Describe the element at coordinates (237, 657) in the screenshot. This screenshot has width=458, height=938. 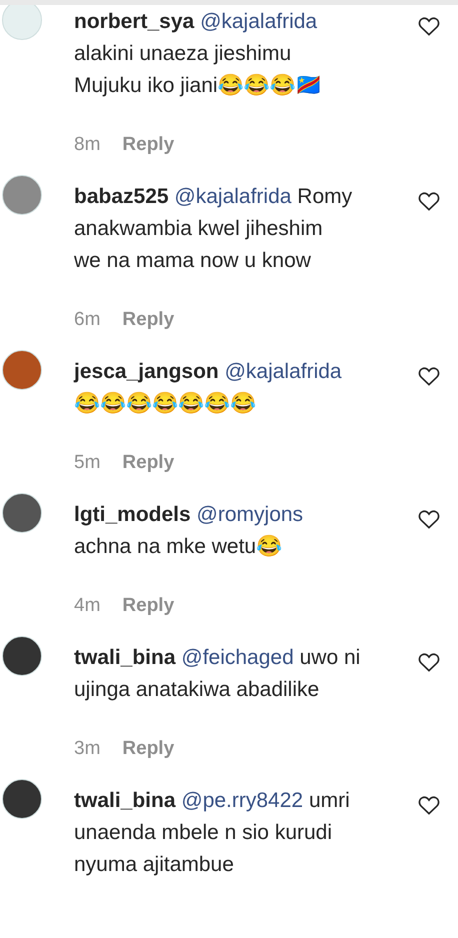
I see `mention-link: @feichaged` at that location.